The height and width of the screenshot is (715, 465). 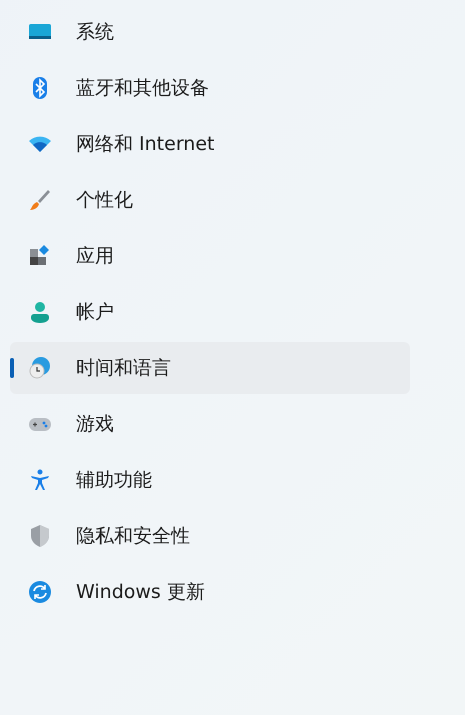 I want to click on sidebar-item: 隐私和安全性, so click(x=210, y=536).